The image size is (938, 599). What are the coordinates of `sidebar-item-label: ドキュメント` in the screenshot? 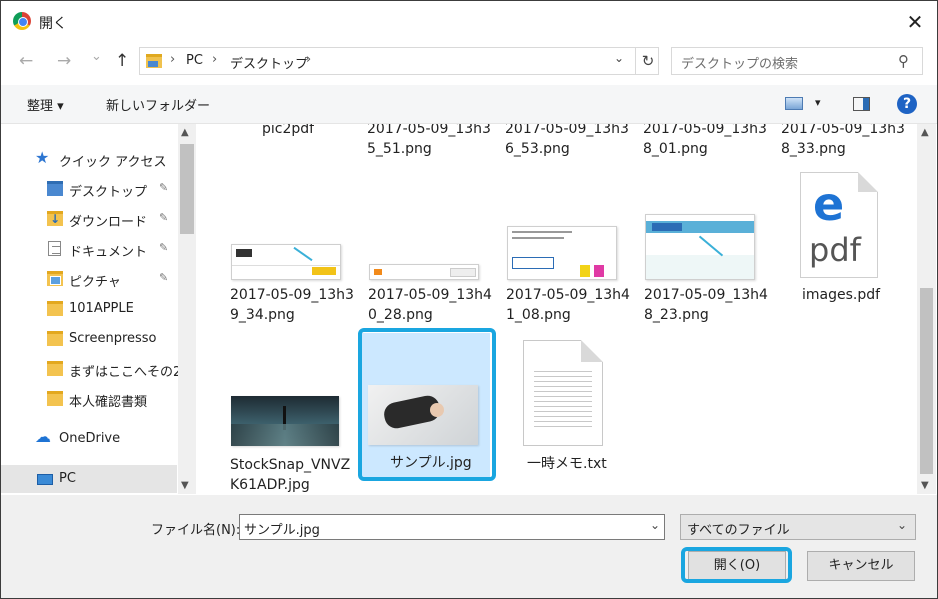 It's located at (108, 252).